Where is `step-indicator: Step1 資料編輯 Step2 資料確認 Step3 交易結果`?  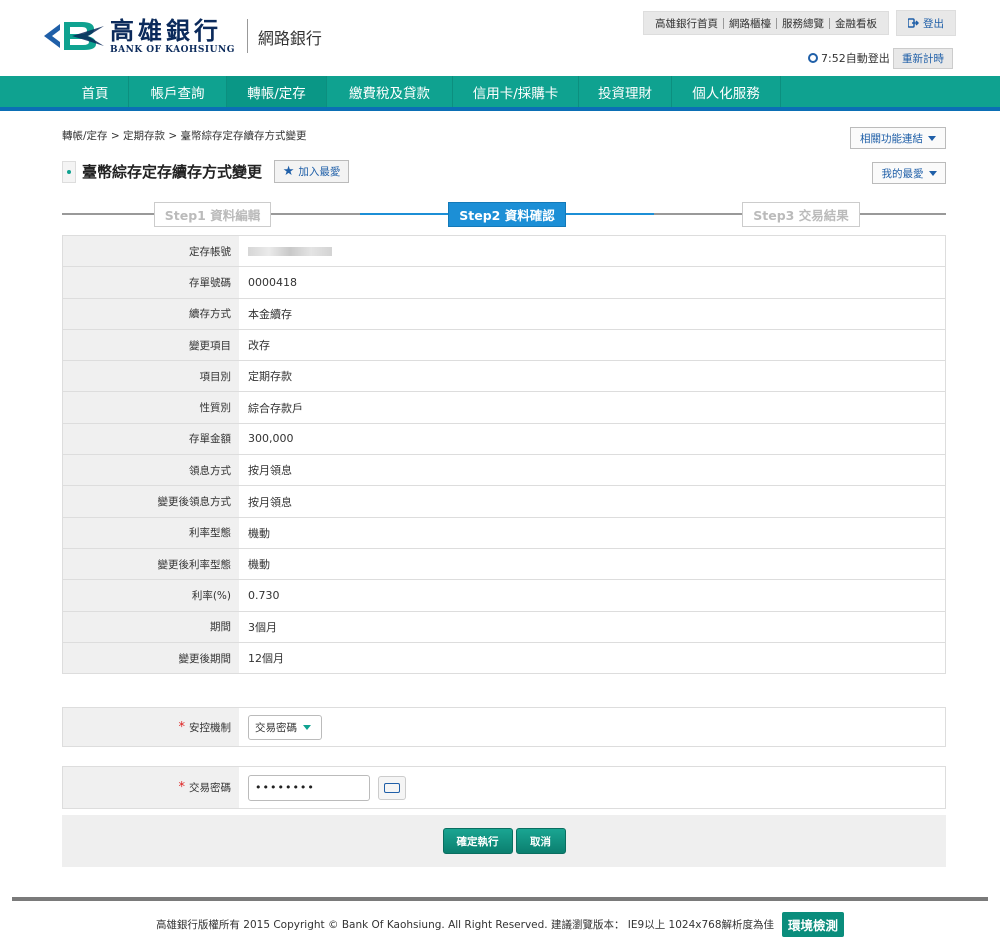 step-indicator: Step1 資料編輯 Step2 資料確認 Step3 交易結果 is located at coordinates (504, 214).